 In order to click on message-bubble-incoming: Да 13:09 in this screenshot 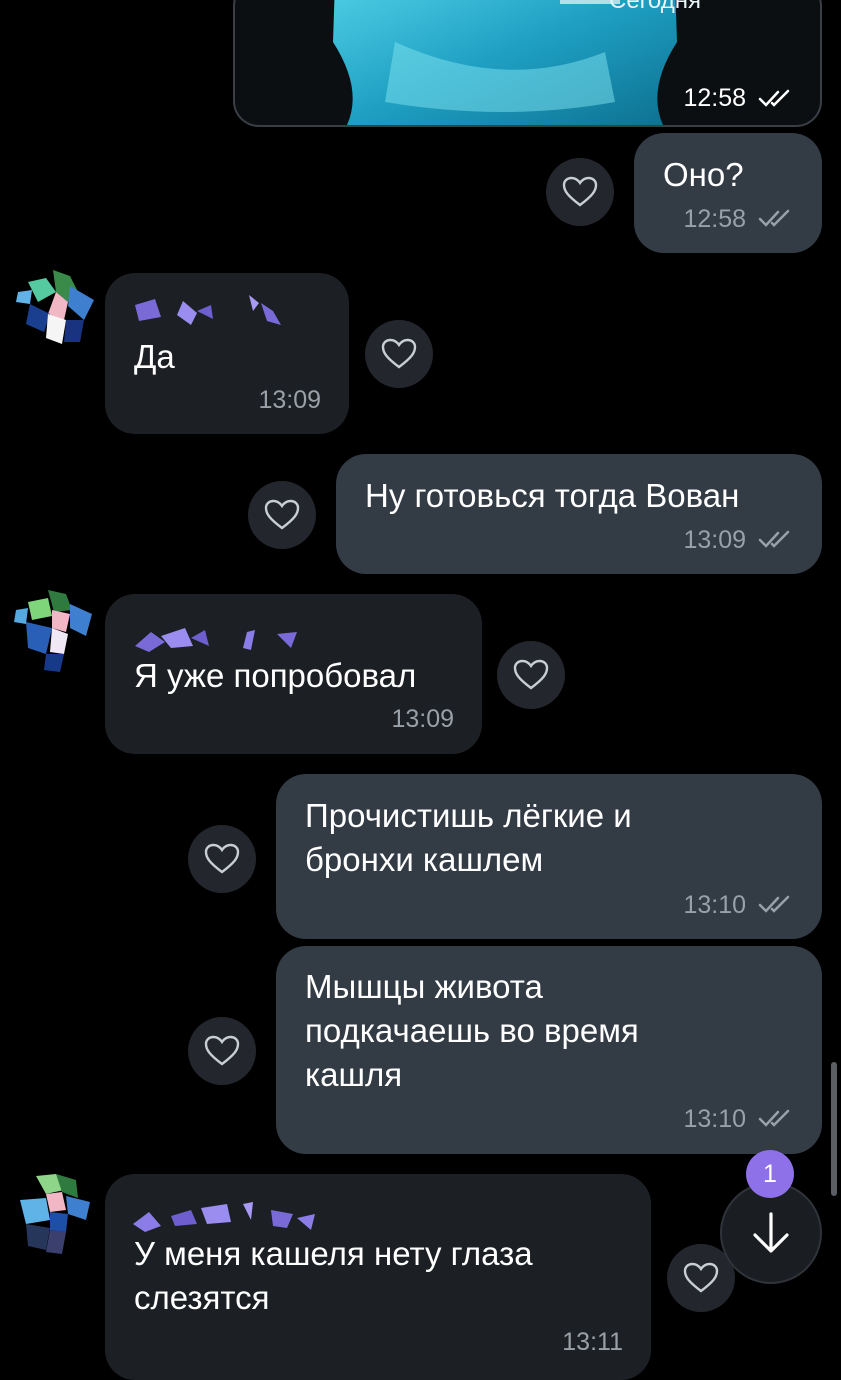, I will do `click(227, 353)`.